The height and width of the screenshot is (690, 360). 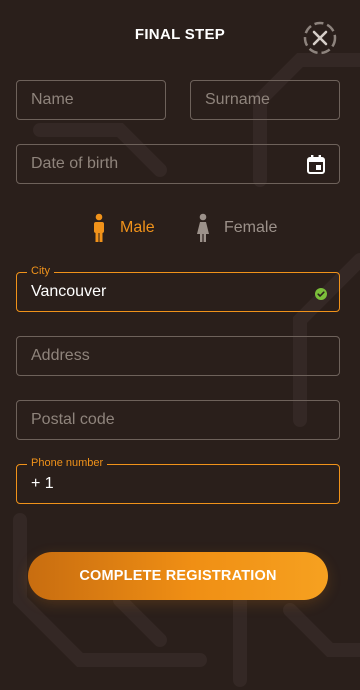 What do you see at coordinates (316, 167) in the screenshot?
I see `calendar-icon` at bounding box center [316, 167].